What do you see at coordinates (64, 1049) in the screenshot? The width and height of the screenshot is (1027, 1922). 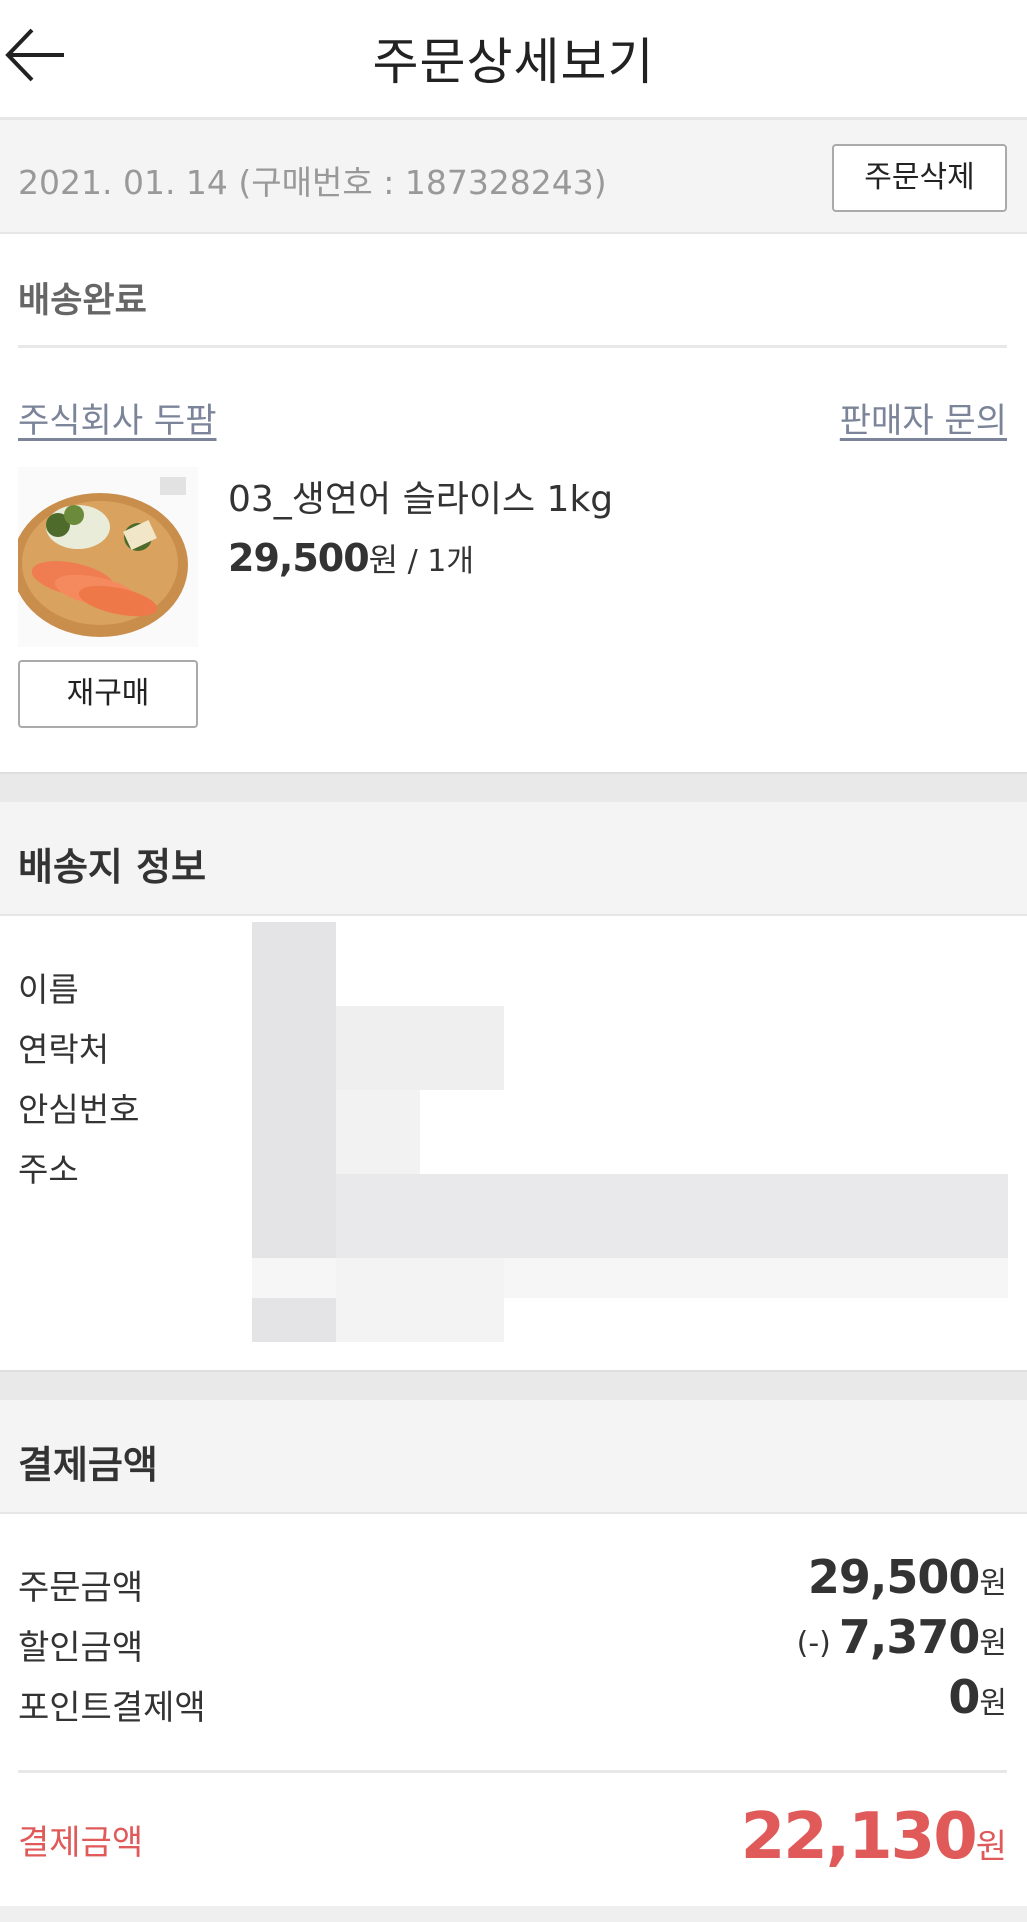 I see `shipping-phone-label: 연락처` at bounding box center [64, 1049].